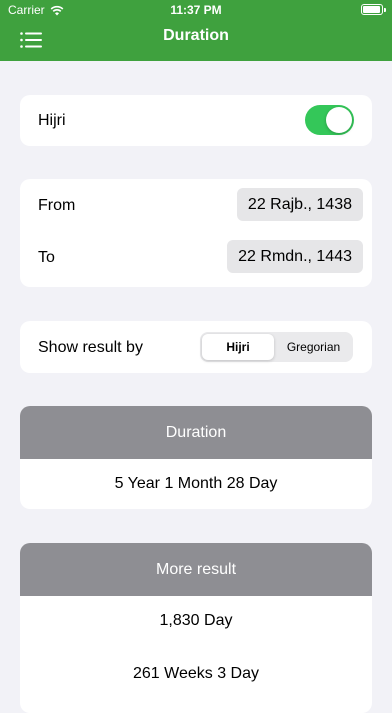 Image resolution: width=392 pixels, height=713 pixels. Describe the element at coordinates (196, 620) in the screenshot. I see `days-result: 1,830 Day` at that location.